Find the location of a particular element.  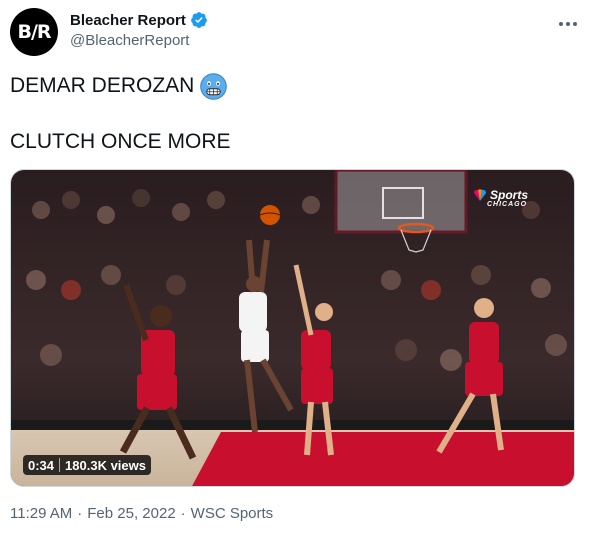

video-views: 180.3K views is located at coordinates (105, 465).